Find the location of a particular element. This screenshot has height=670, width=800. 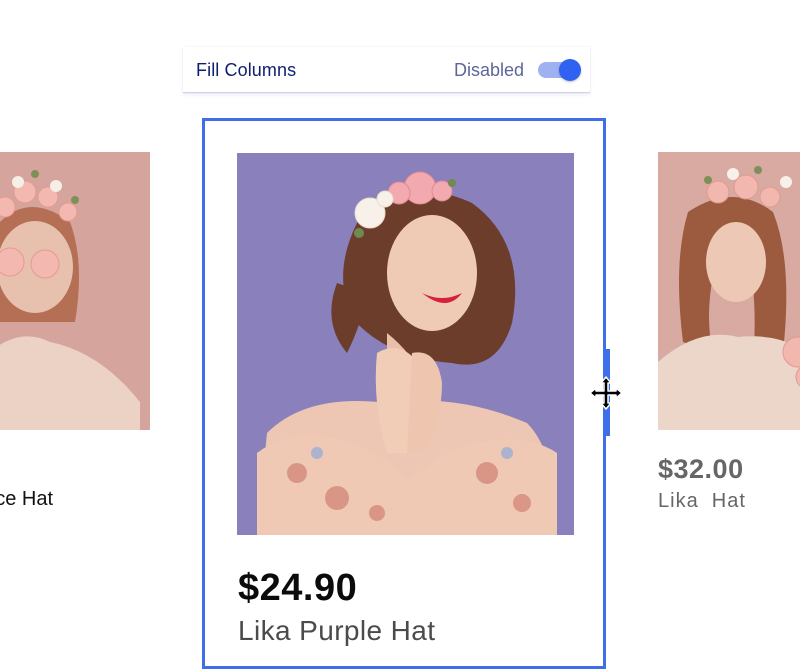

product-photo-left is located at coordinates (75, 291).